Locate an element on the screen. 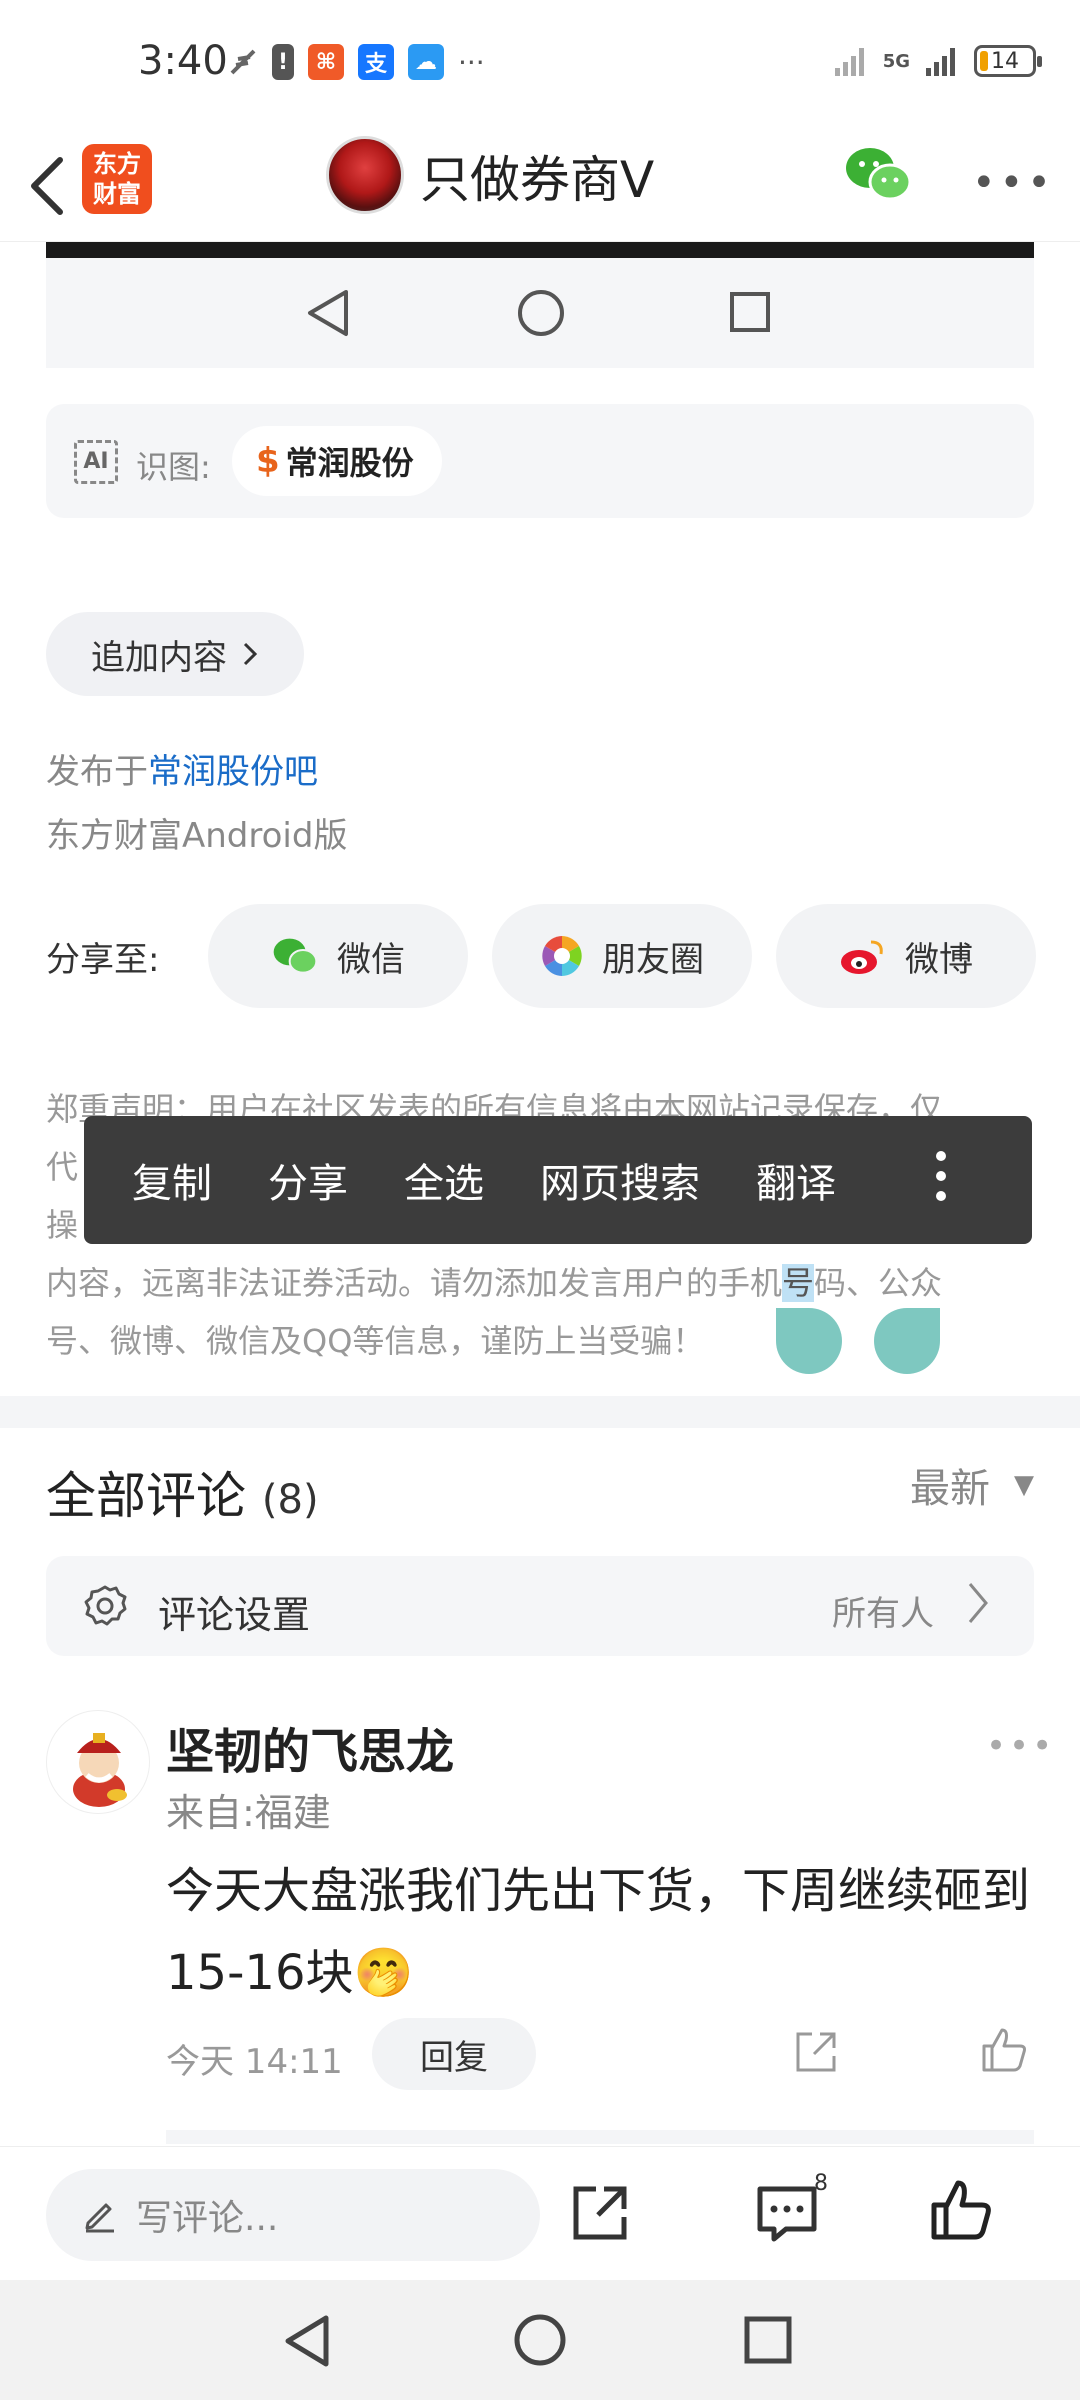  share-weibo-button: 微博 is located at coordinates (906, 956).